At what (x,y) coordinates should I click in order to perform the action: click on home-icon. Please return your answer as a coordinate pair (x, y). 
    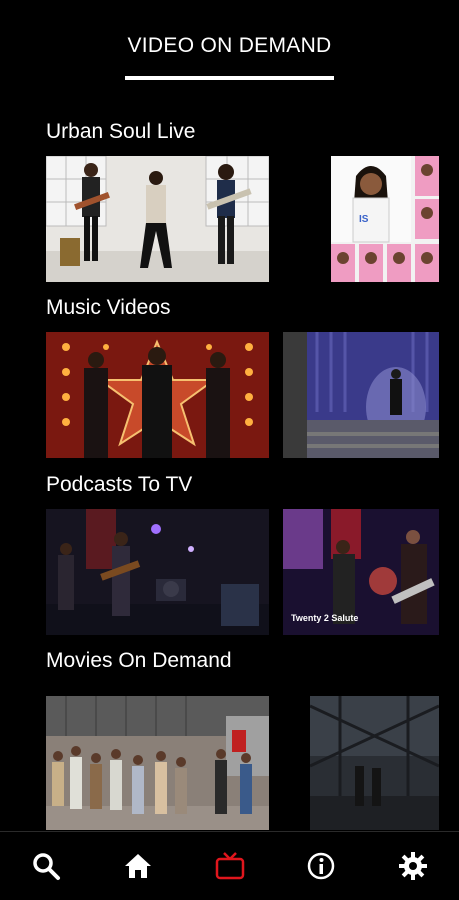
    Looking at the image, I should click on (138, 868).